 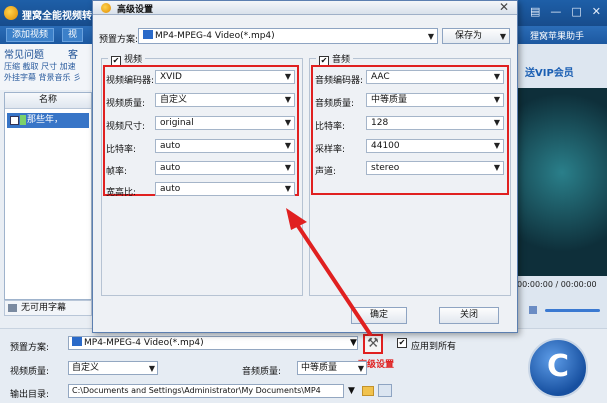 What do you see at coordinates (596, 11) in the screenshot?
I see `close-icon: ✕` at bounding box center [596, 11].